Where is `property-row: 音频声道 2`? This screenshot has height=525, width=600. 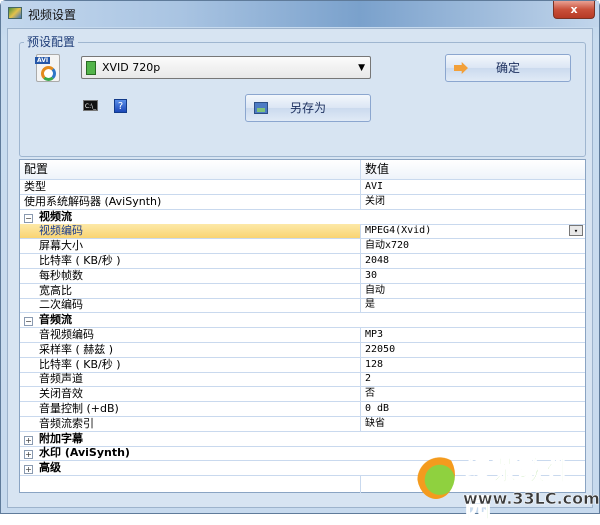 property-row: 音频声道 2 is located at coordinates (302, 380).